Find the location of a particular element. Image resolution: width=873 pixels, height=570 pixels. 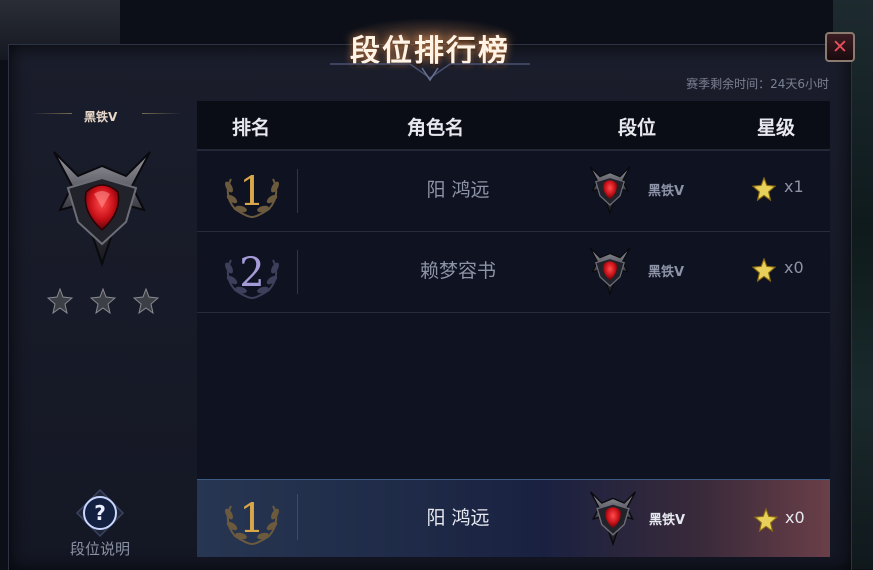

season-remaining-time: 赛季剩余时间：24天6小时 is located at coordinates (757, 84).